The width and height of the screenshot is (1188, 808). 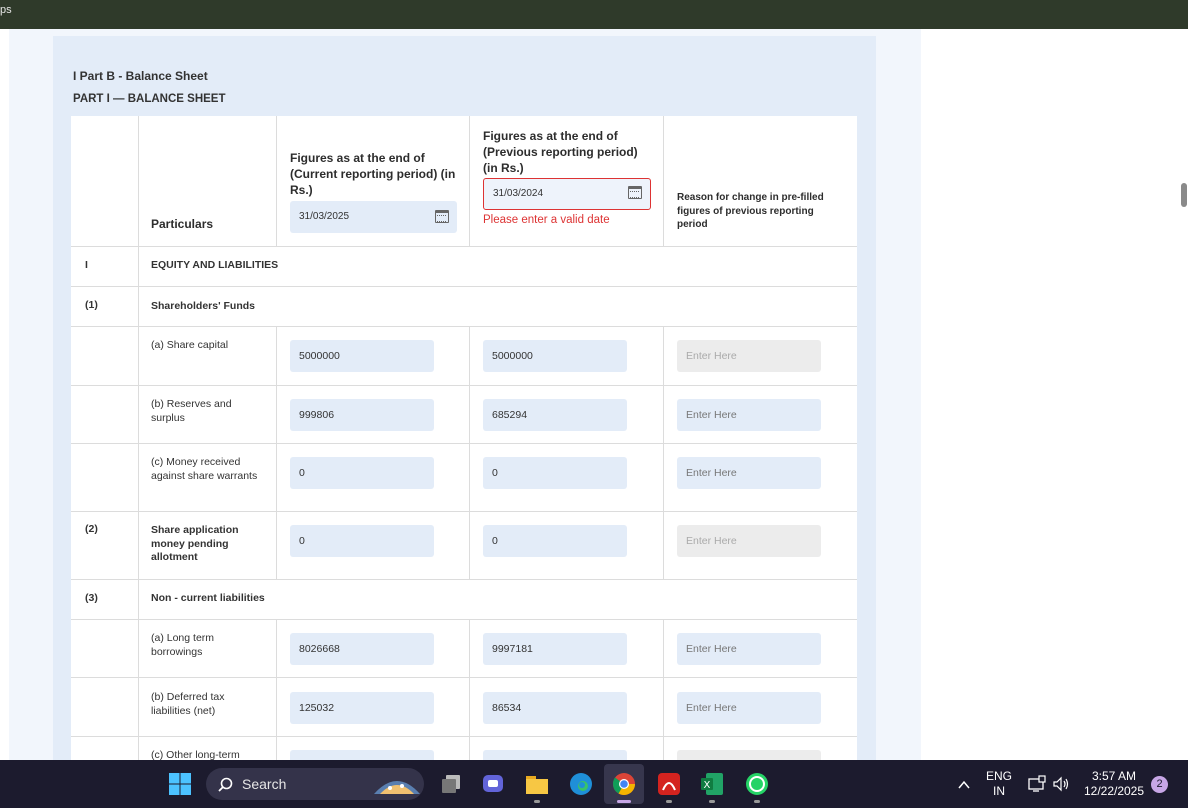 What do you see at coordinates (749, 415) in the screenshot?
I see `reserves-reason-input: Enter Here` at bounding box center [749, 415].